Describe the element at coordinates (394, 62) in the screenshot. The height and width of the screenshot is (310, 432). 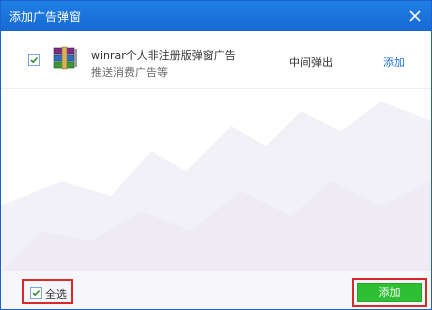
I see `item-add-link: 添加` at that location.